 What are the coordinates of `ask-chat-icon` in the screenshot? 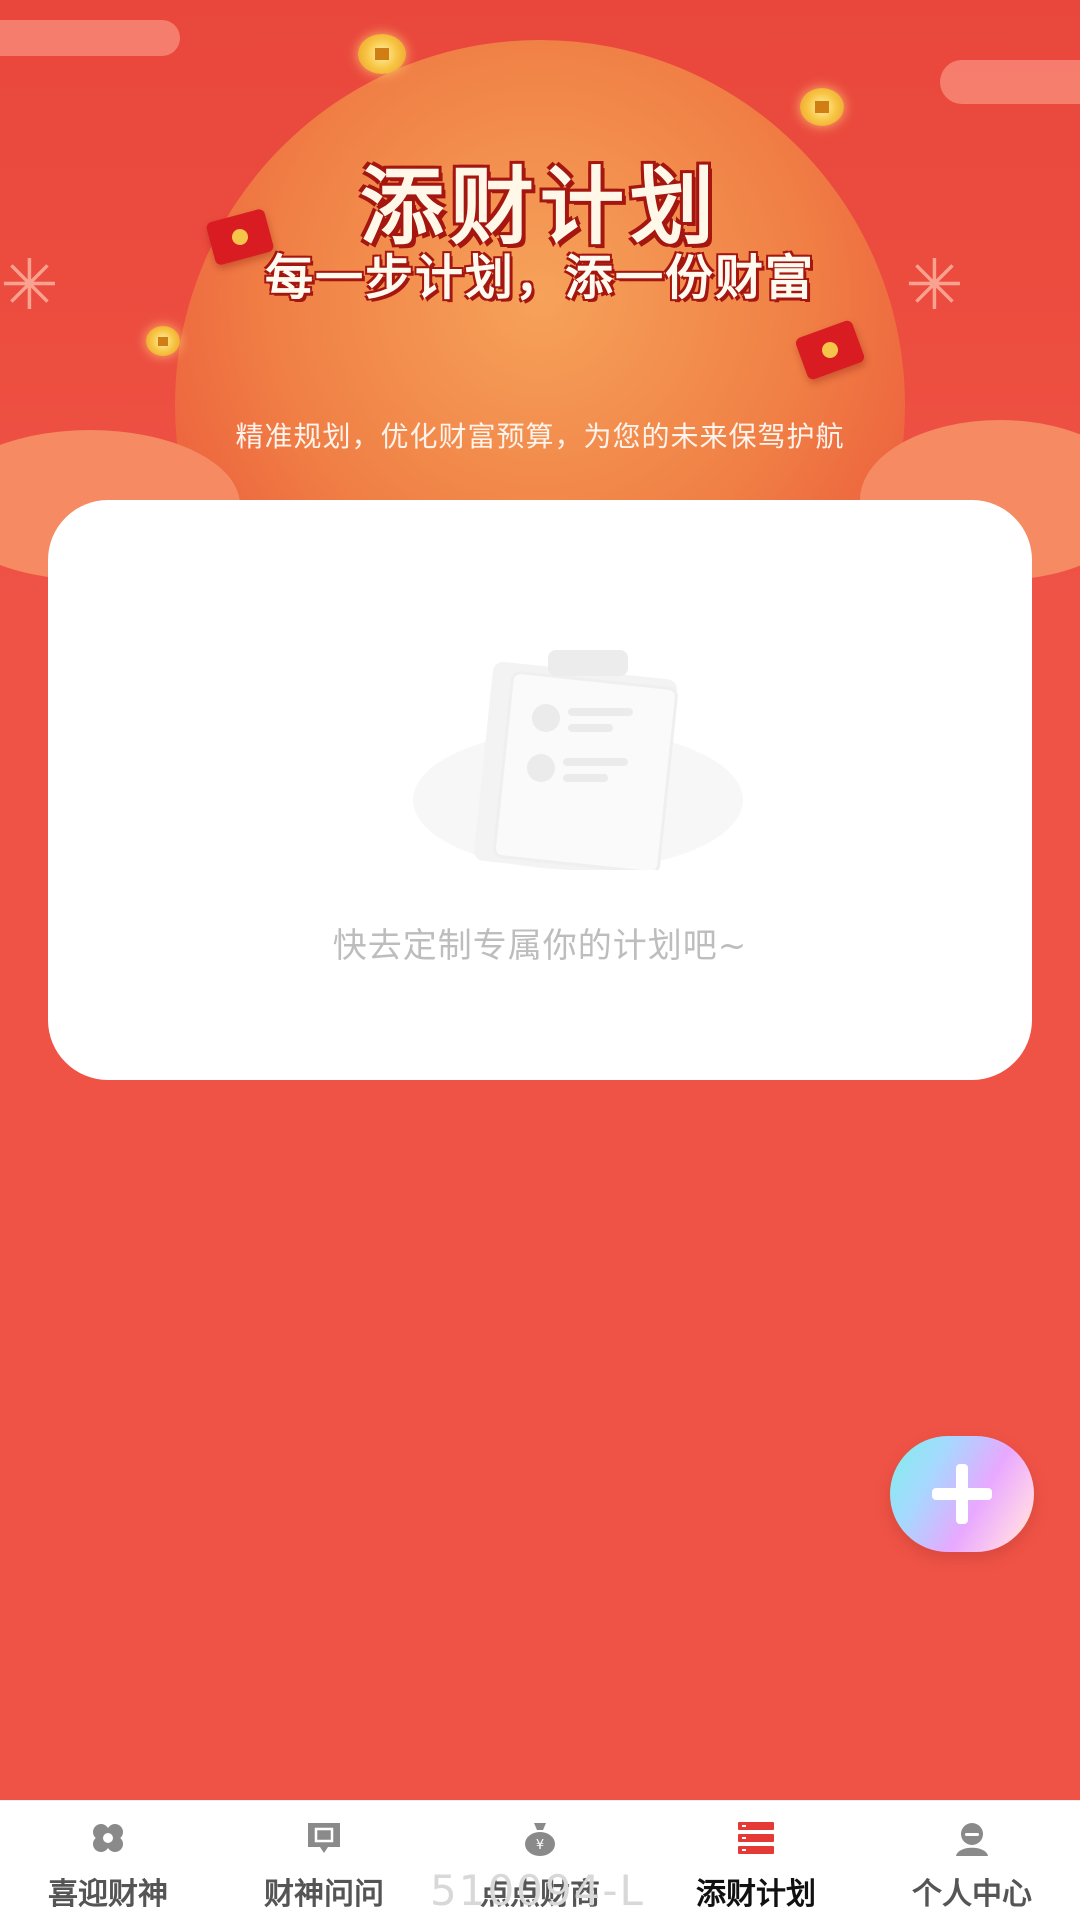 It's located at (324, 1838).